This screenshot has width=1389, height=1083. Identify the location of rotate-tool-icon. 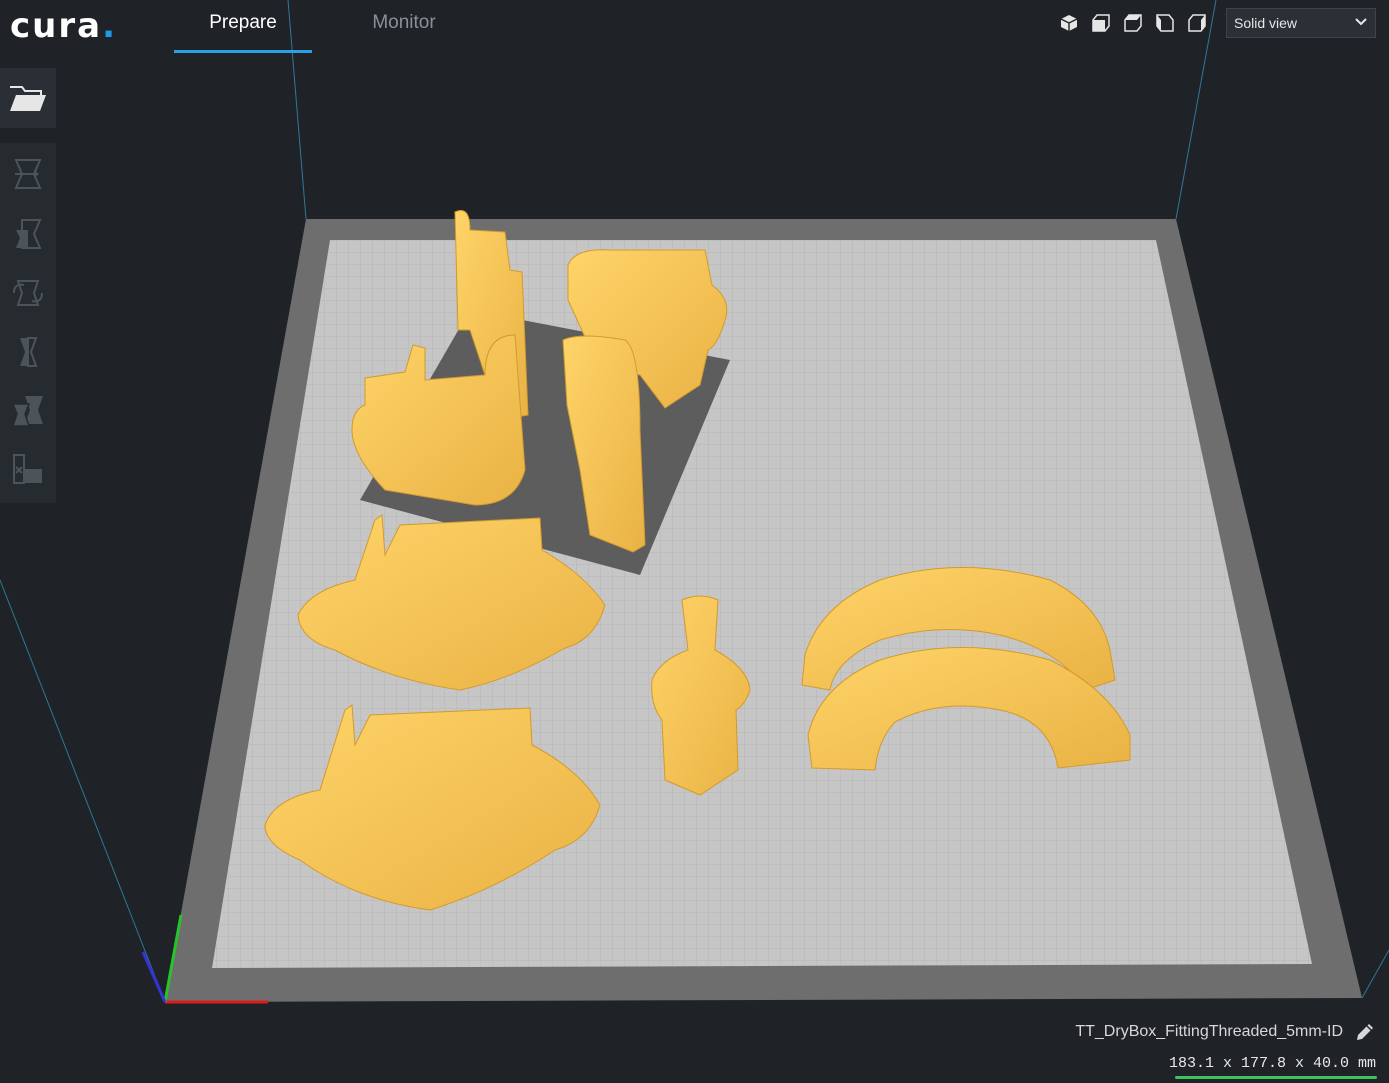
(28, 293).